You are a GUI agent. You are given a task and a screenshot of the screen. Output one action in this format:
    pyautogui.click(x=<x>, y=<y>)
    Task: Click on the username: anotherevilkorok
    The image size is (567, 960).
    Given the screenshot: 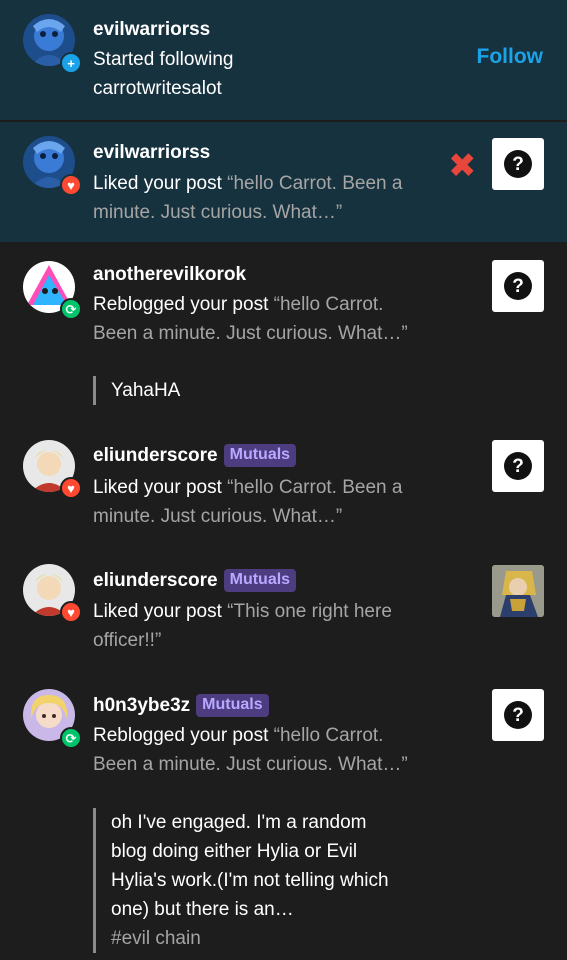 What is the action you would take?
    pyautogui.click(x=169, y=275)
    